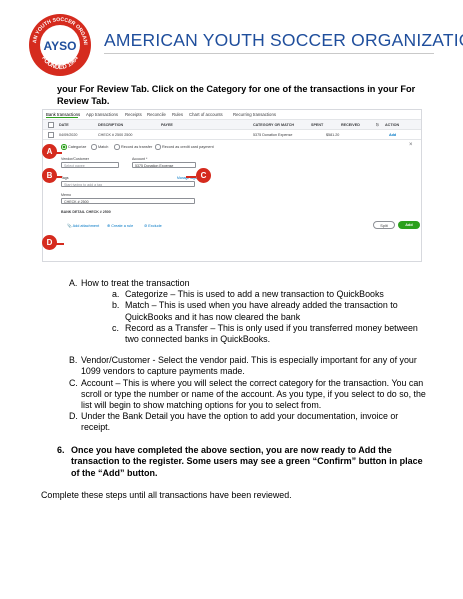 The image size is (463, 599). Describe the element at coordinates (62, 118) in the screenshot. I see `active-tab-indicator` at that location.